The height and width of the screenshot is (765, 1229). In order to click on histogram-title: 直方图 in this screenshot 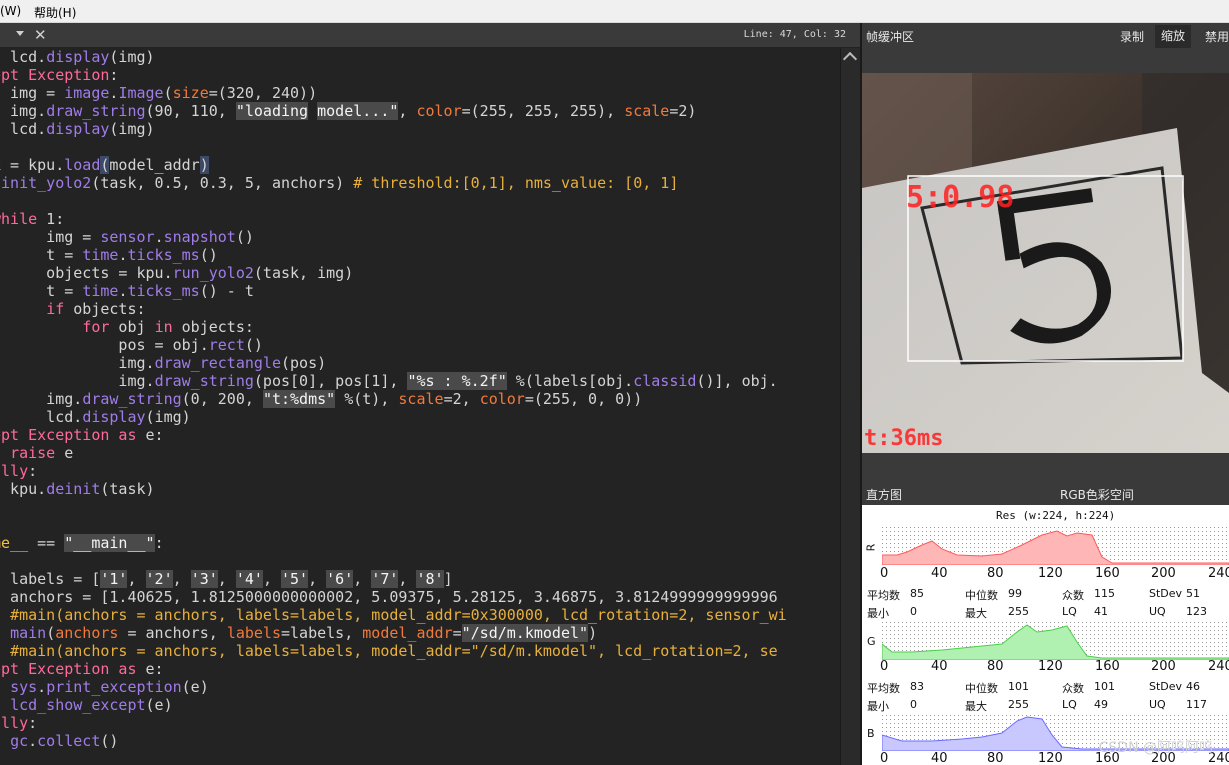, I will do `click(884, 495)`.